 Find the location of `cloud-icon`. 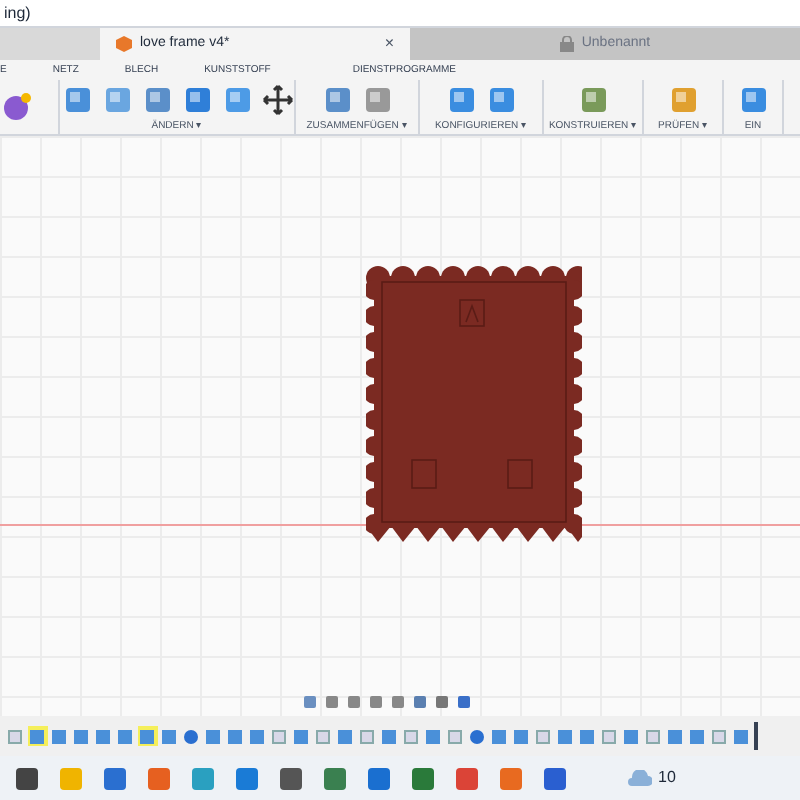

cloud-icon is located at coordinates (640, 778).